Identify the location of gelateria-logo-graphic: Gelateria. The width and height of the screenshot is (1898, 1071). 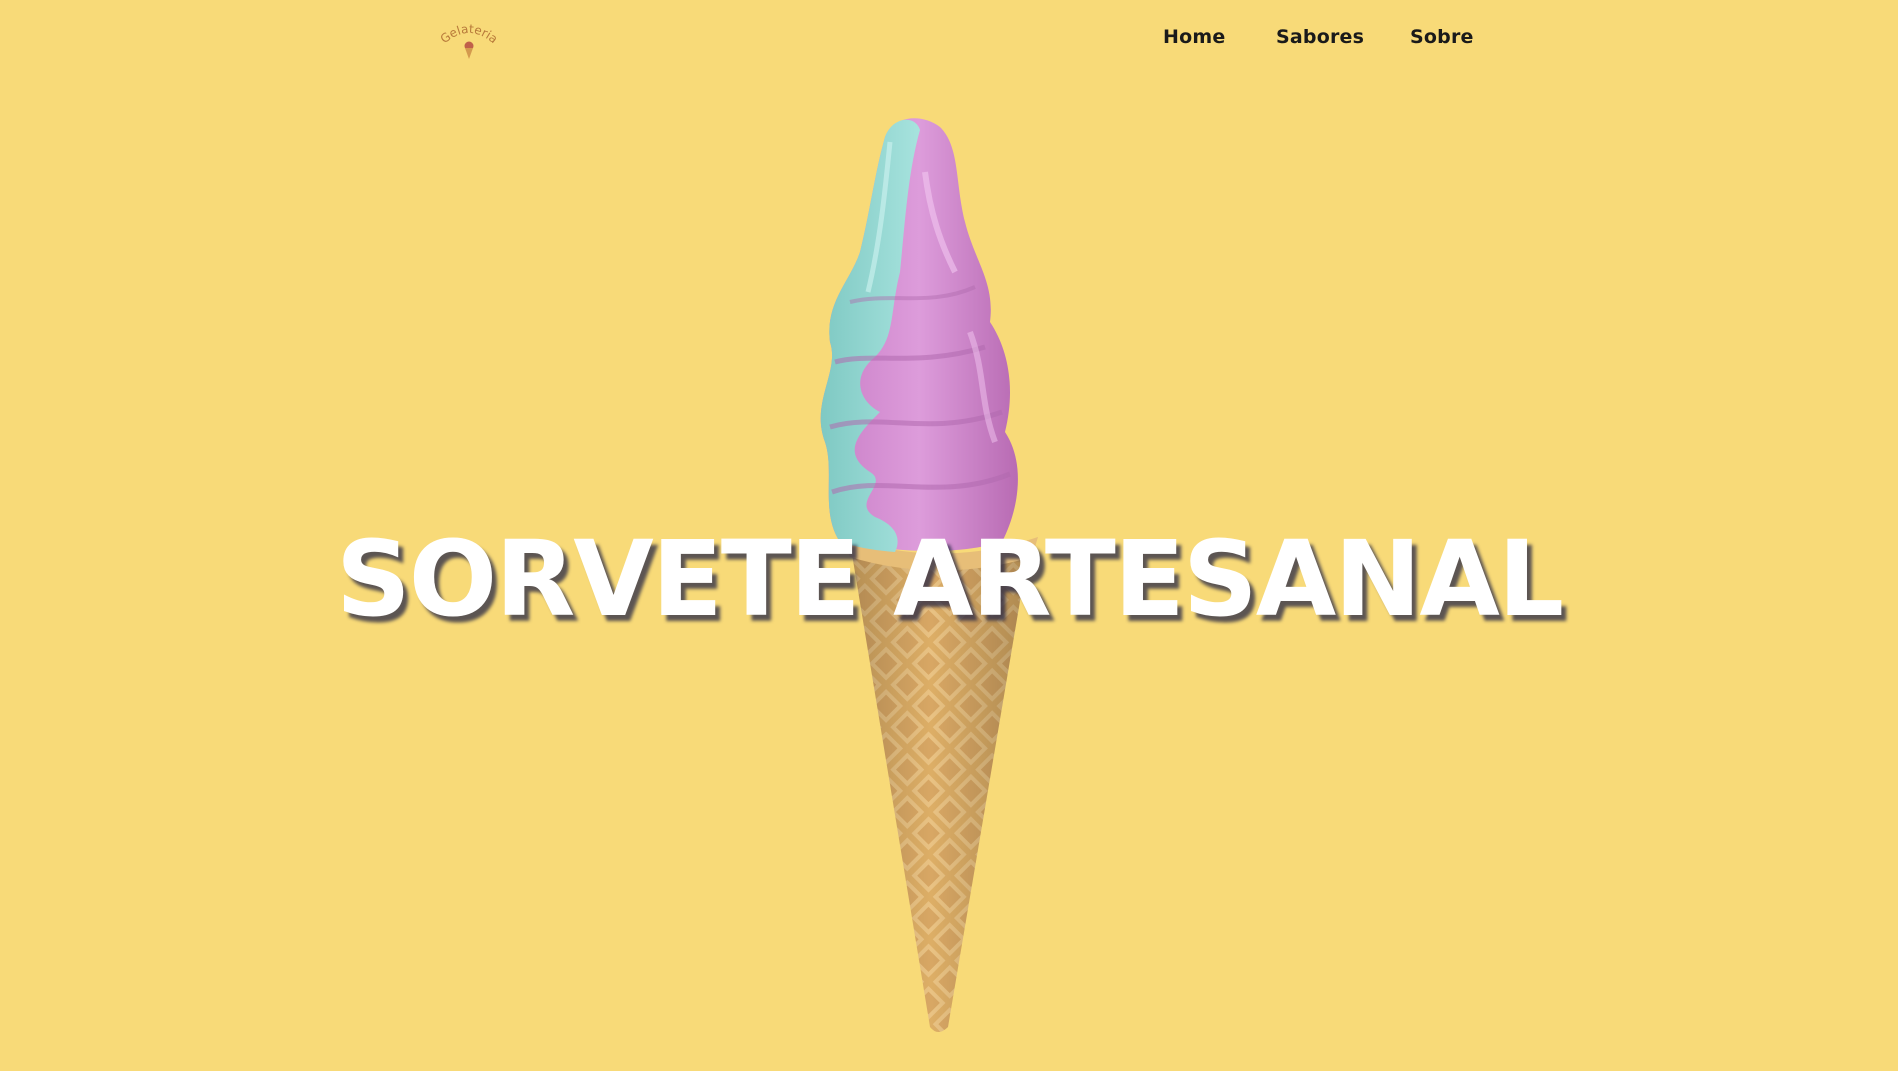
(469, 40).